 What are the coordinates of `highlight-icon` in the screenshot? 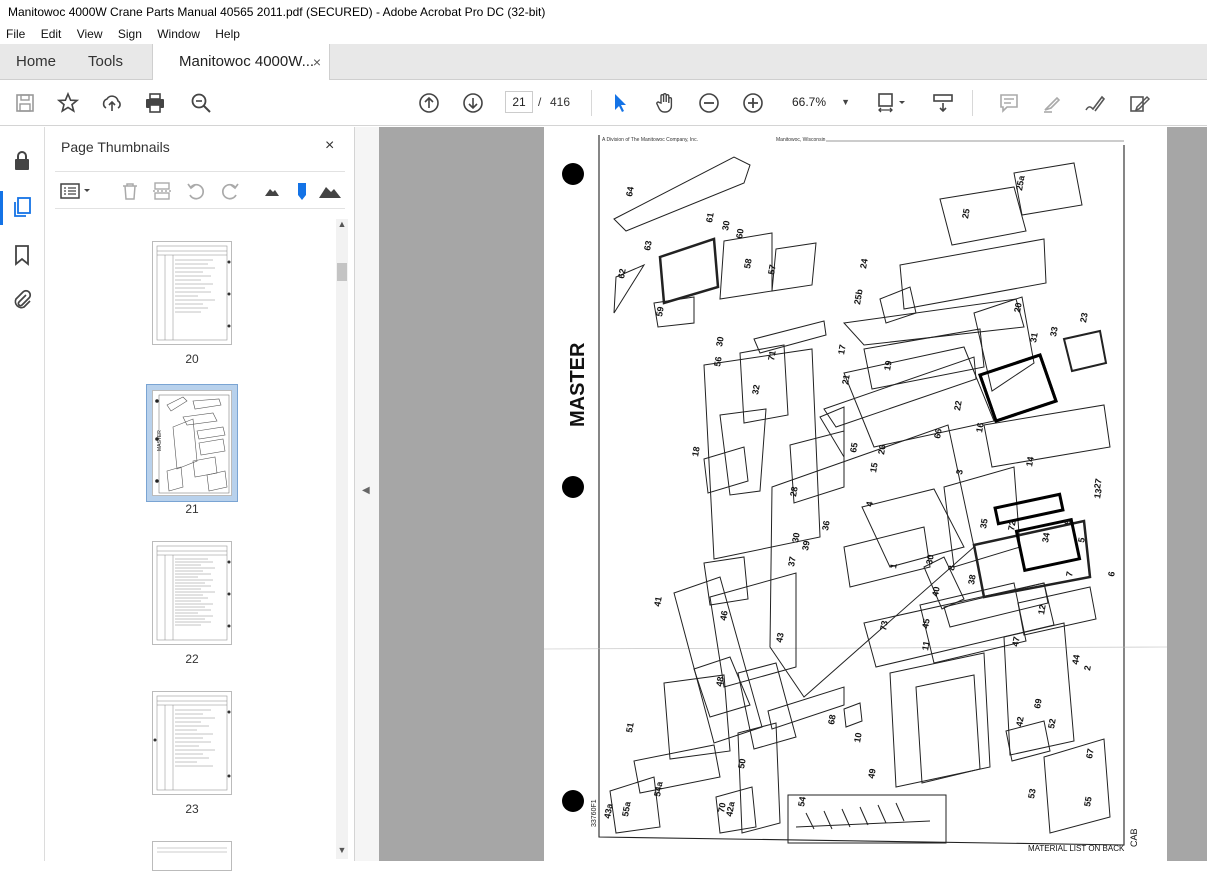 It's located at (1052, 103).